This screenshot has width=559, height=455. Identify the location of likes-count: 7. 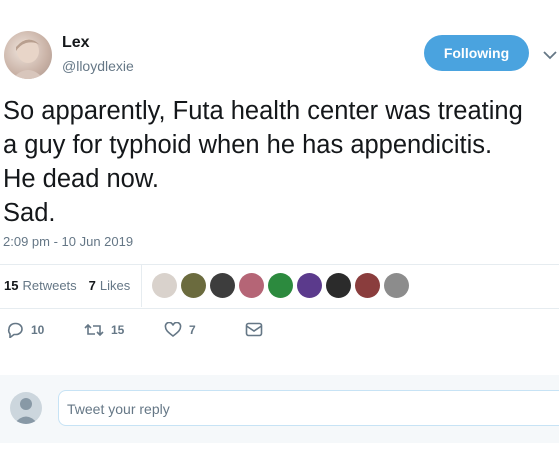
(92, 285).